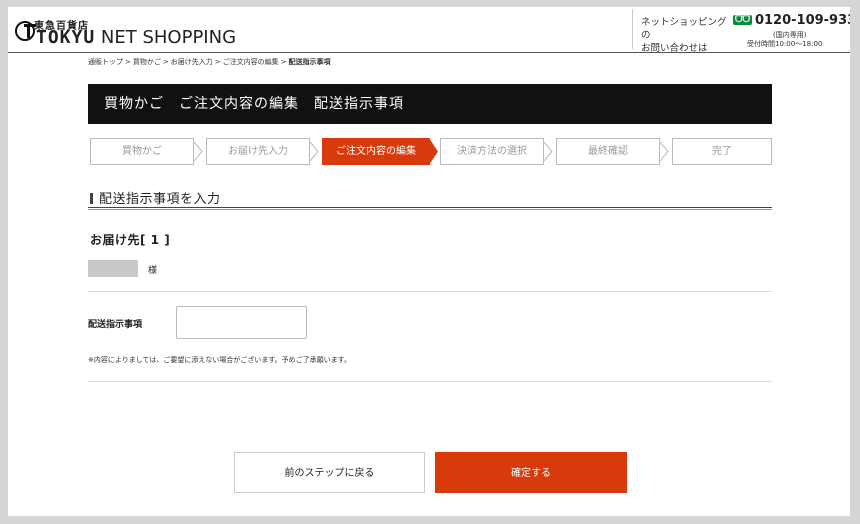  Describe the element at coordinates (241, 322) in the screenshot. I see `delivery-instructions-input` at that location.